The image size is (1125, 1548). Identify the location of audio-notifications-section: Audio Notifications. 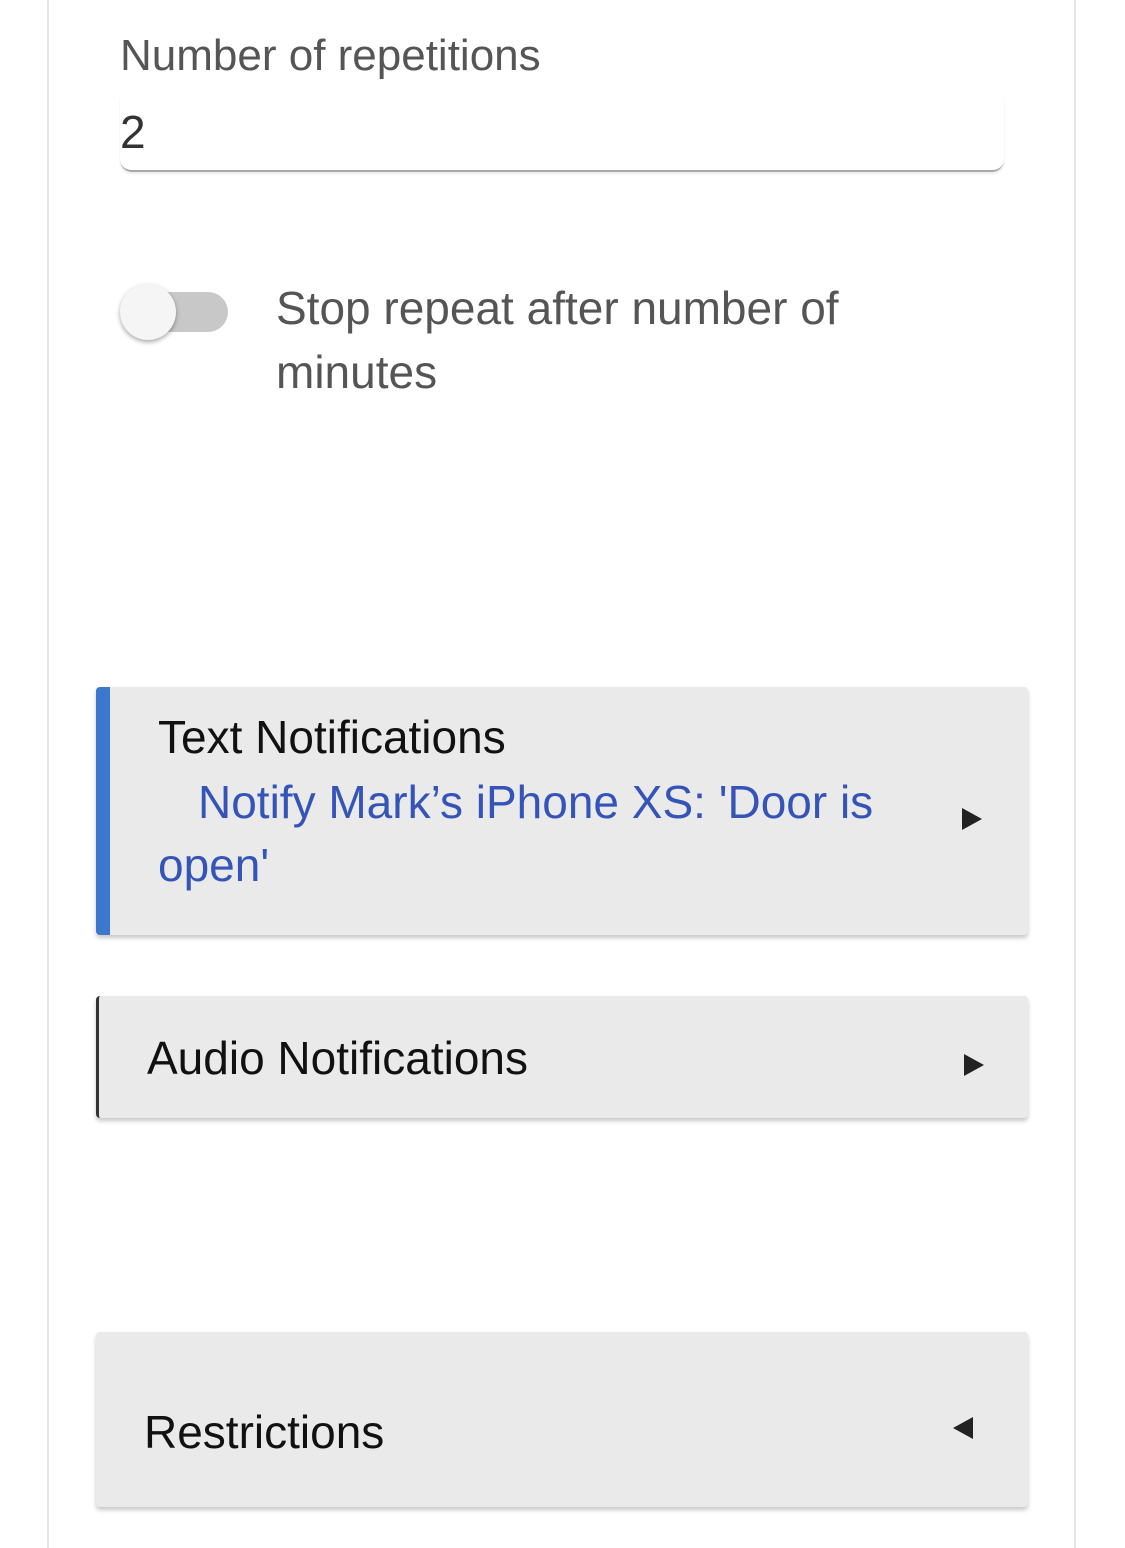
(562, 1057).